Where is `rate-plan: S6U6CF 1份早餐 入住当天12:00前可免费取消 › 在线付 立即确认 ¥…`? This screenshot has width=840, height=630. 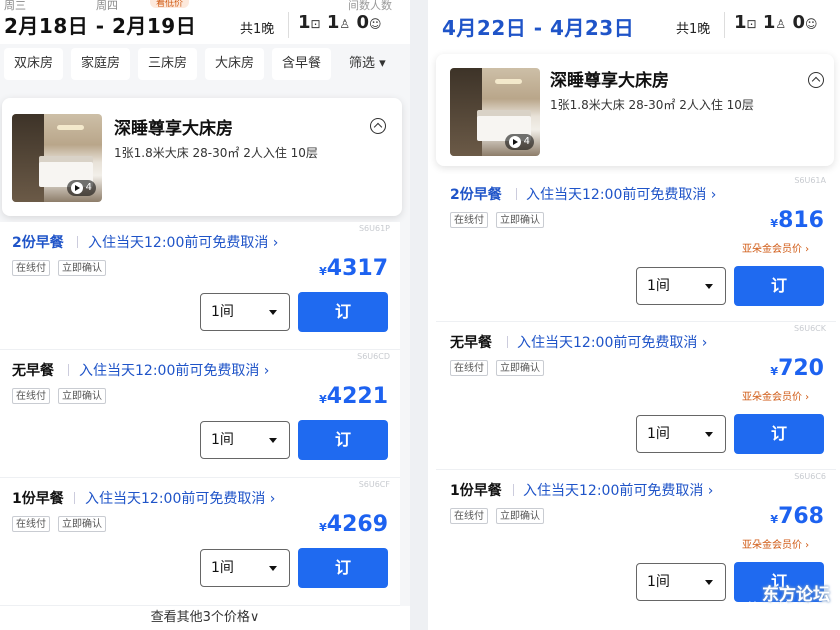 rate-plan: S6U6CF 1份早餐 入住当天12:00前可免费取消 › 在线付 立即确认 ¥… is located at coordinates (200, 542).